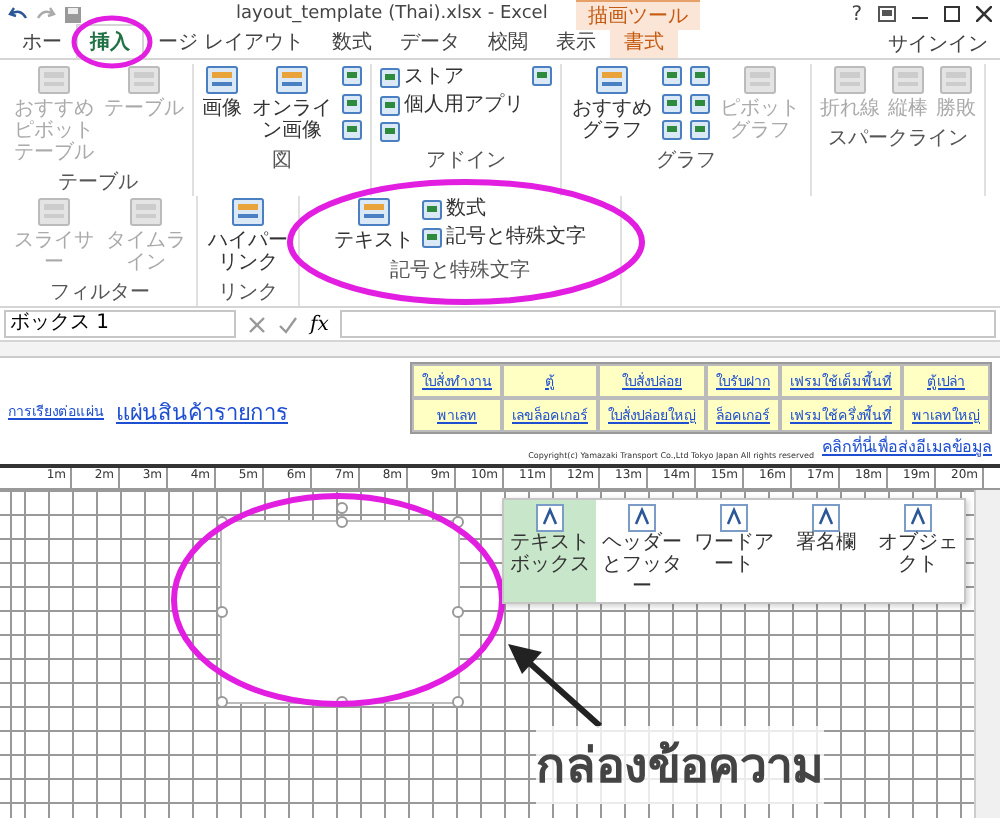 This screenshot has width=1000, height=818. What do you see at coordinates (856, 14) in the screenshot?
I see `help-button: ?` at bounding box center [856, 14].